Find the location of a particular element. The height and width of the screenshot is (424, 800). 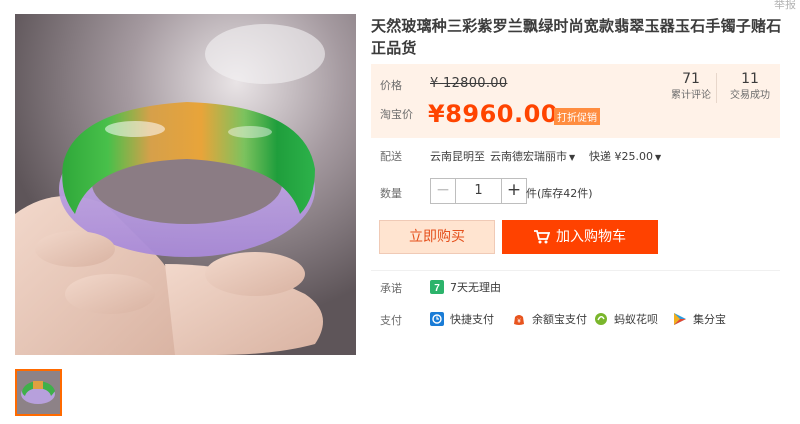

product-thumbnail is located at coordinates (38, 392).